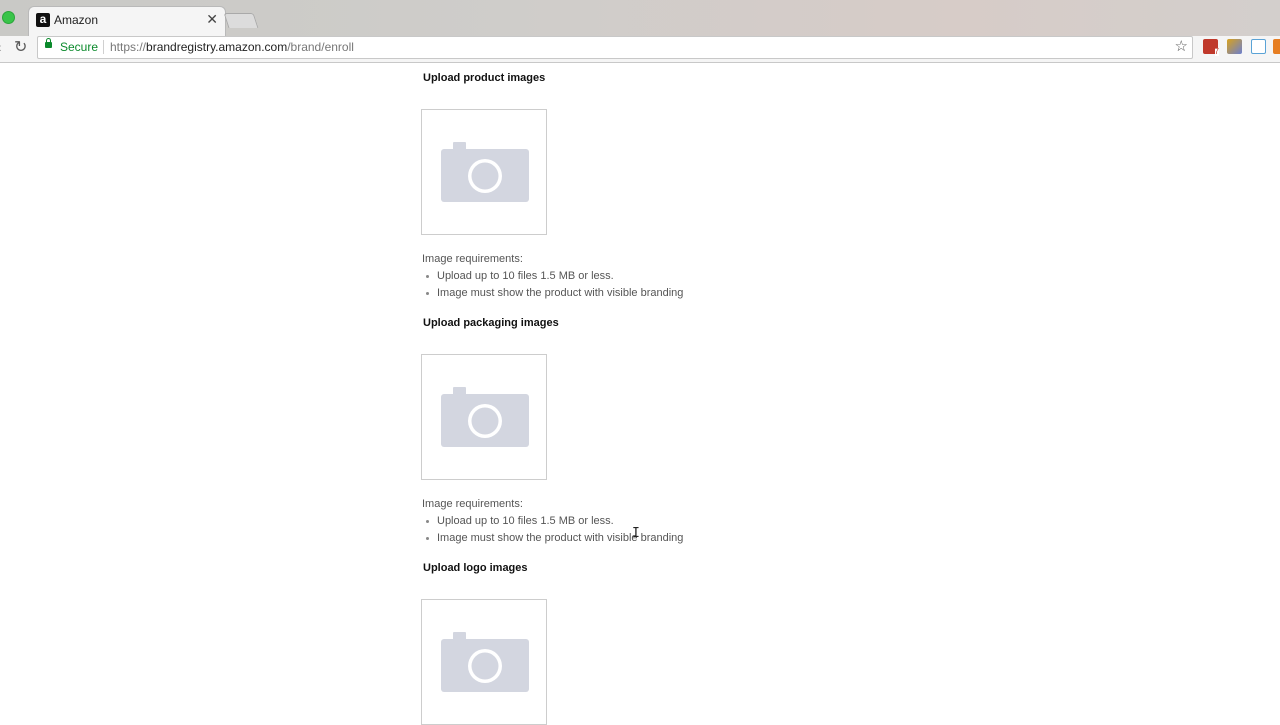  I want to click on back-arrow-icon: ‹, so click(1, 47).